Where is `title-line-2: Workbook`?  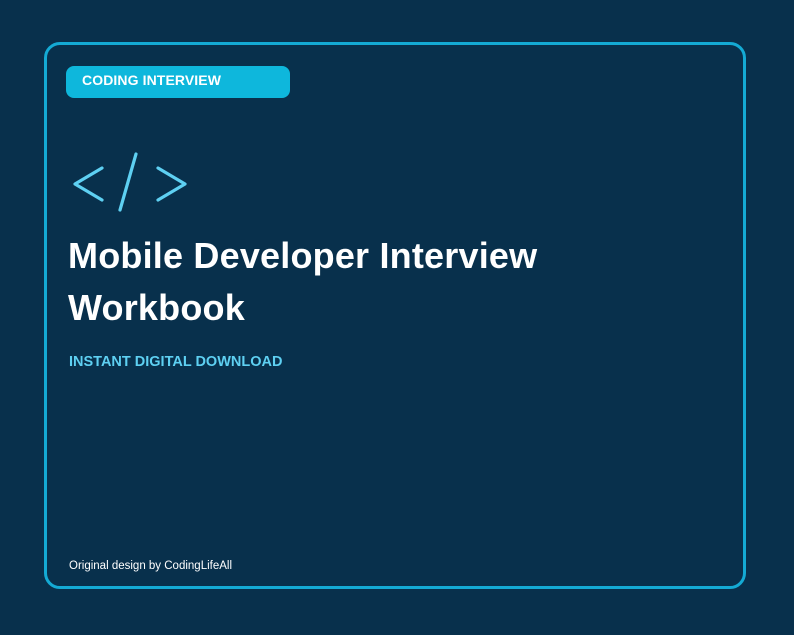 title-line-2: Workbook is located at coordinates (156, 307).